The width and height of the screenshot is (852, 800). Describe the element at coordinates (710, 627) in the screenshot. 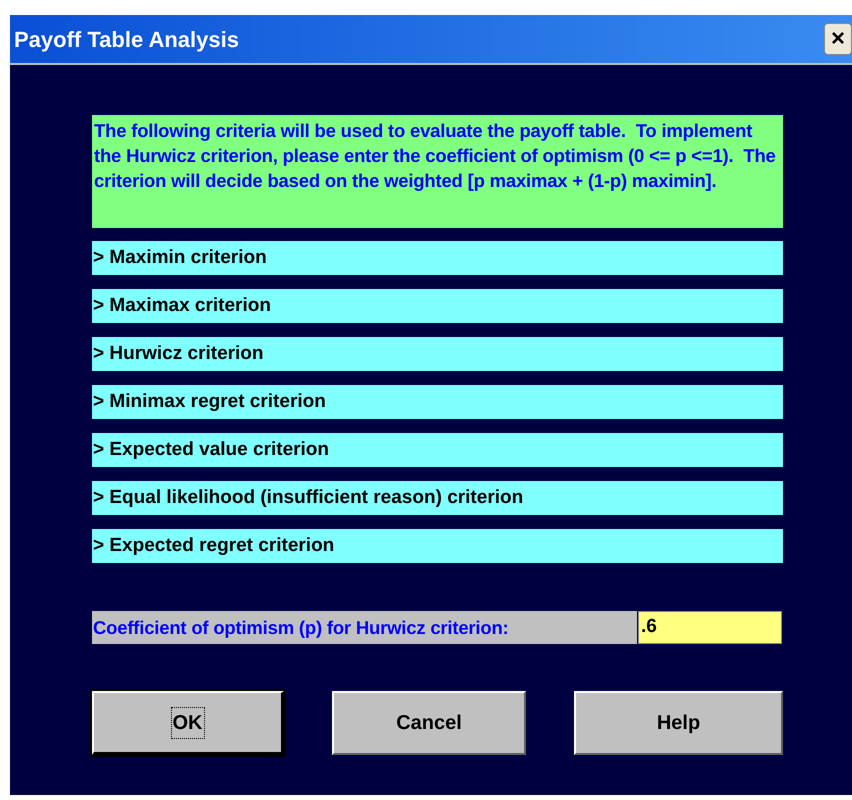

I see `coefficient-input: .6` at that location.